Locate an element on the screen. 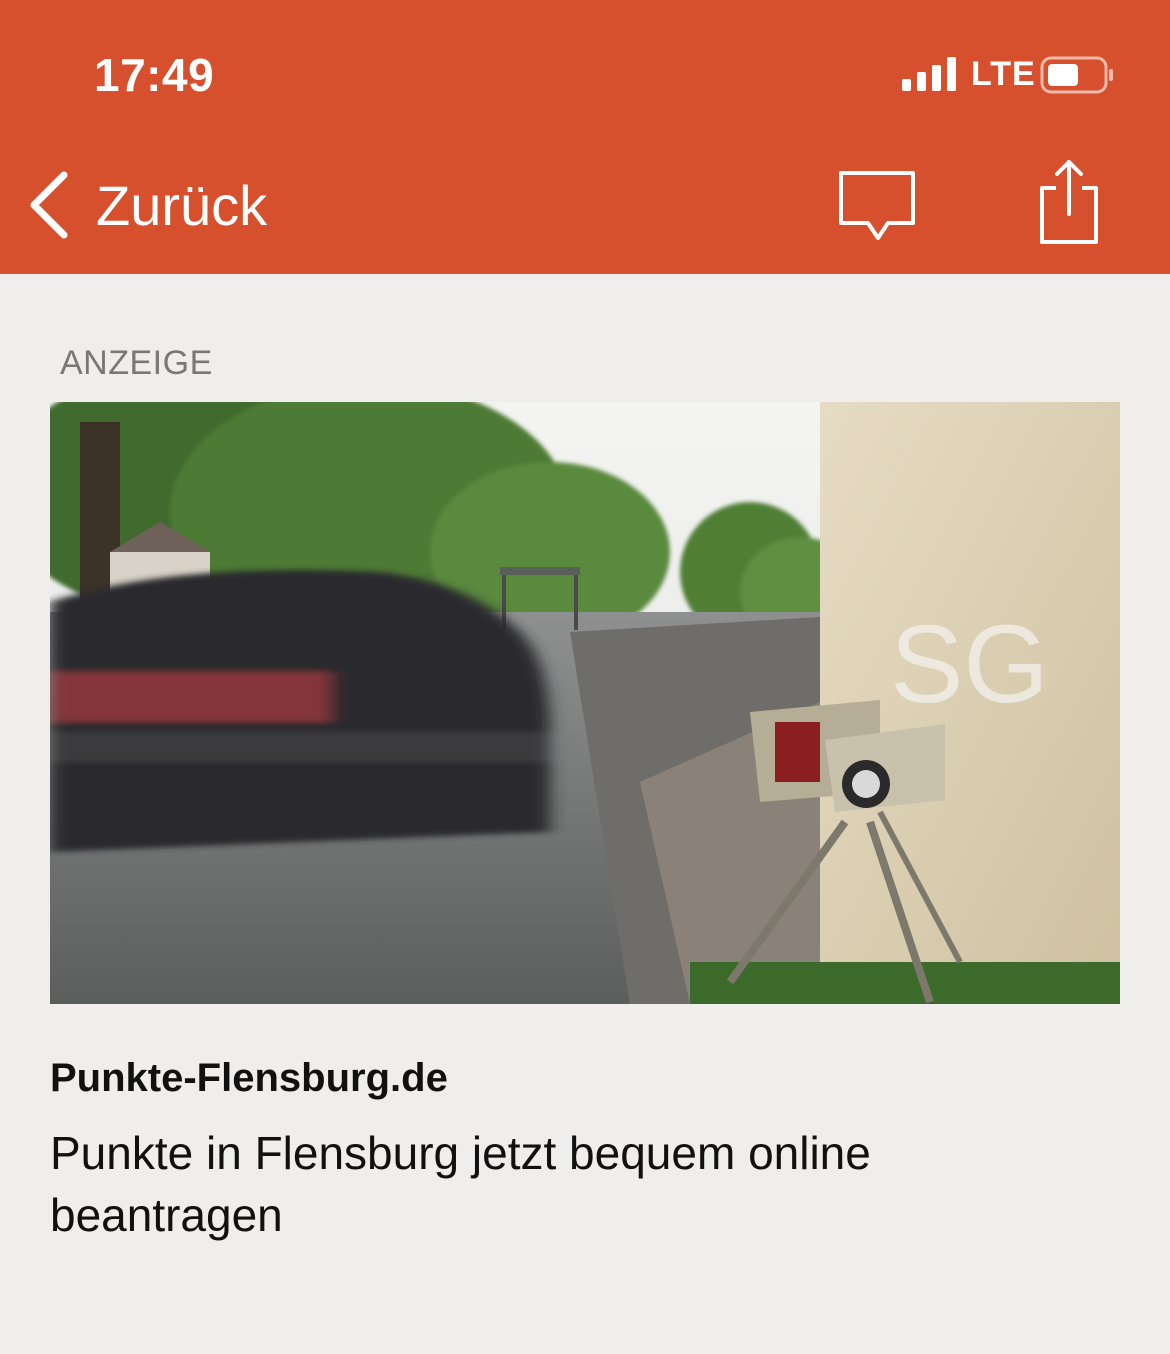 This screenshot has width=1170, height=1354. back-button: Zurück is located at coordinates (161, 205).